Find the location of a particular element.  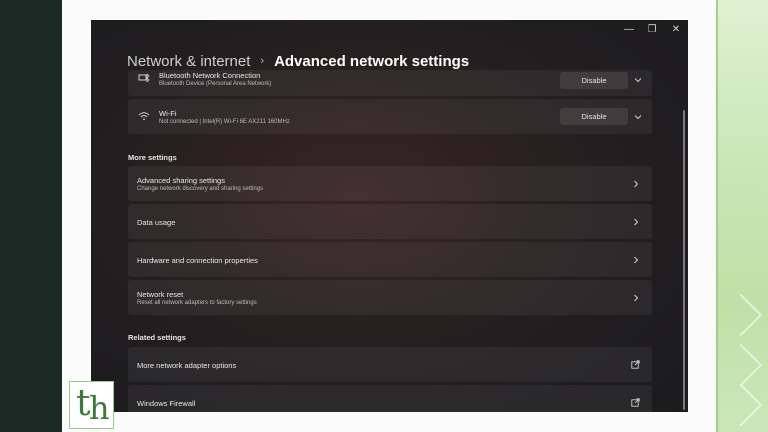

bluetooth-network-icon is located at coordinates (144, 78).